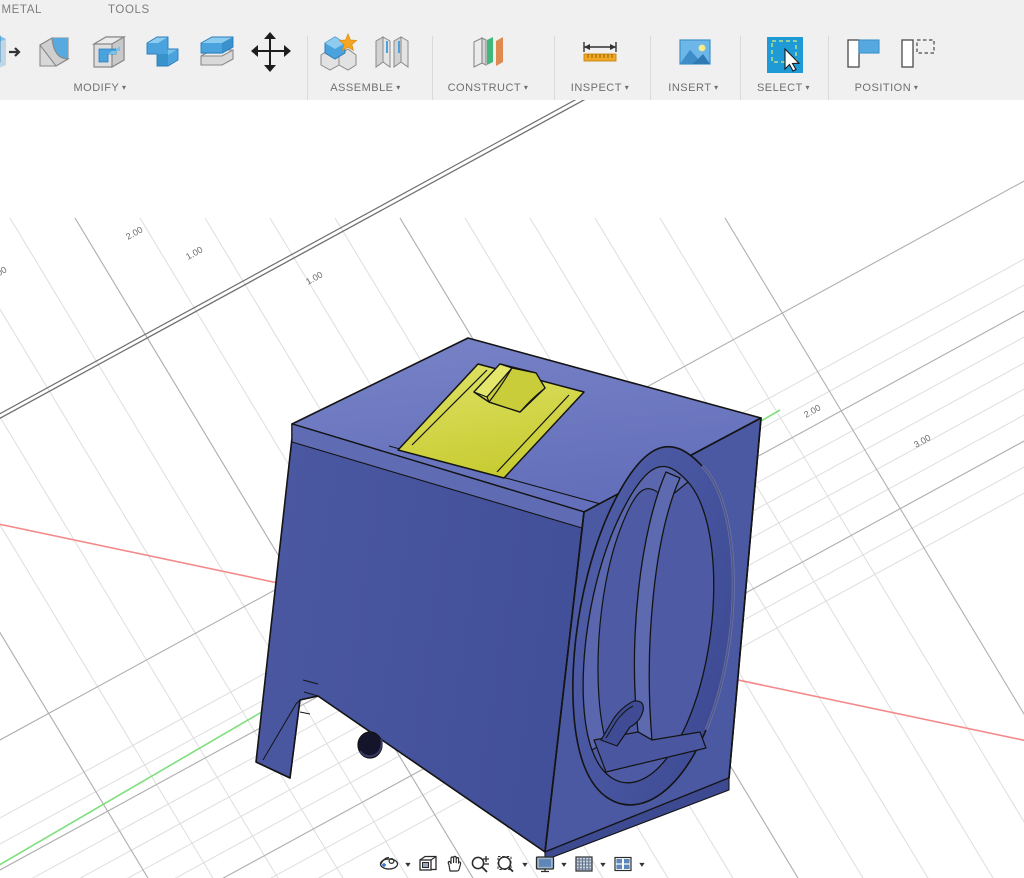 This screenshot has width=1024, height=878. I want to click on grid-snaps-dropdown-caret: ▾, so click(603, 864).